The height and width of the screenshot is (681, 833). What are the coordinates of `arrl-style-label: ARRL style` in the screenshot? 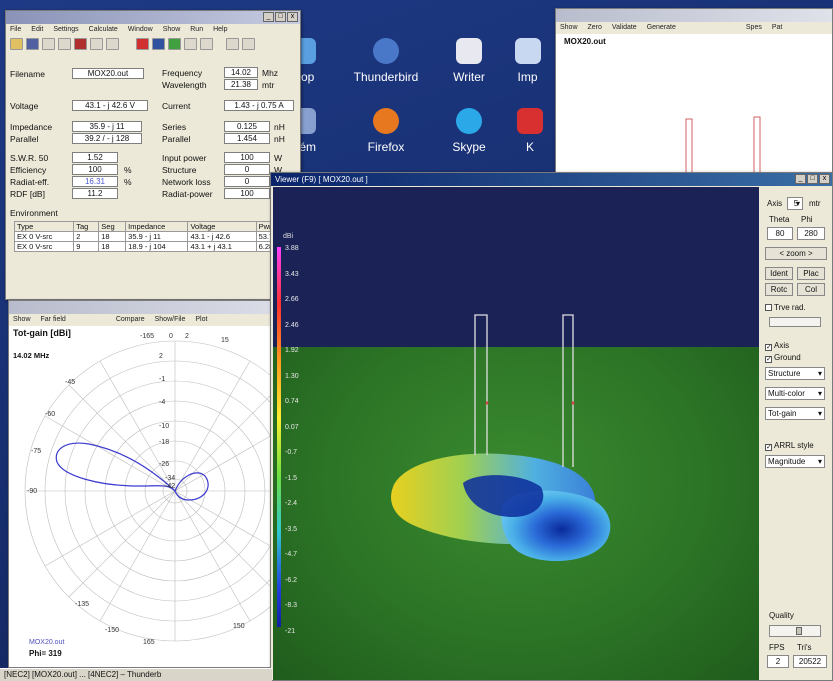 It's located at (794, 445).